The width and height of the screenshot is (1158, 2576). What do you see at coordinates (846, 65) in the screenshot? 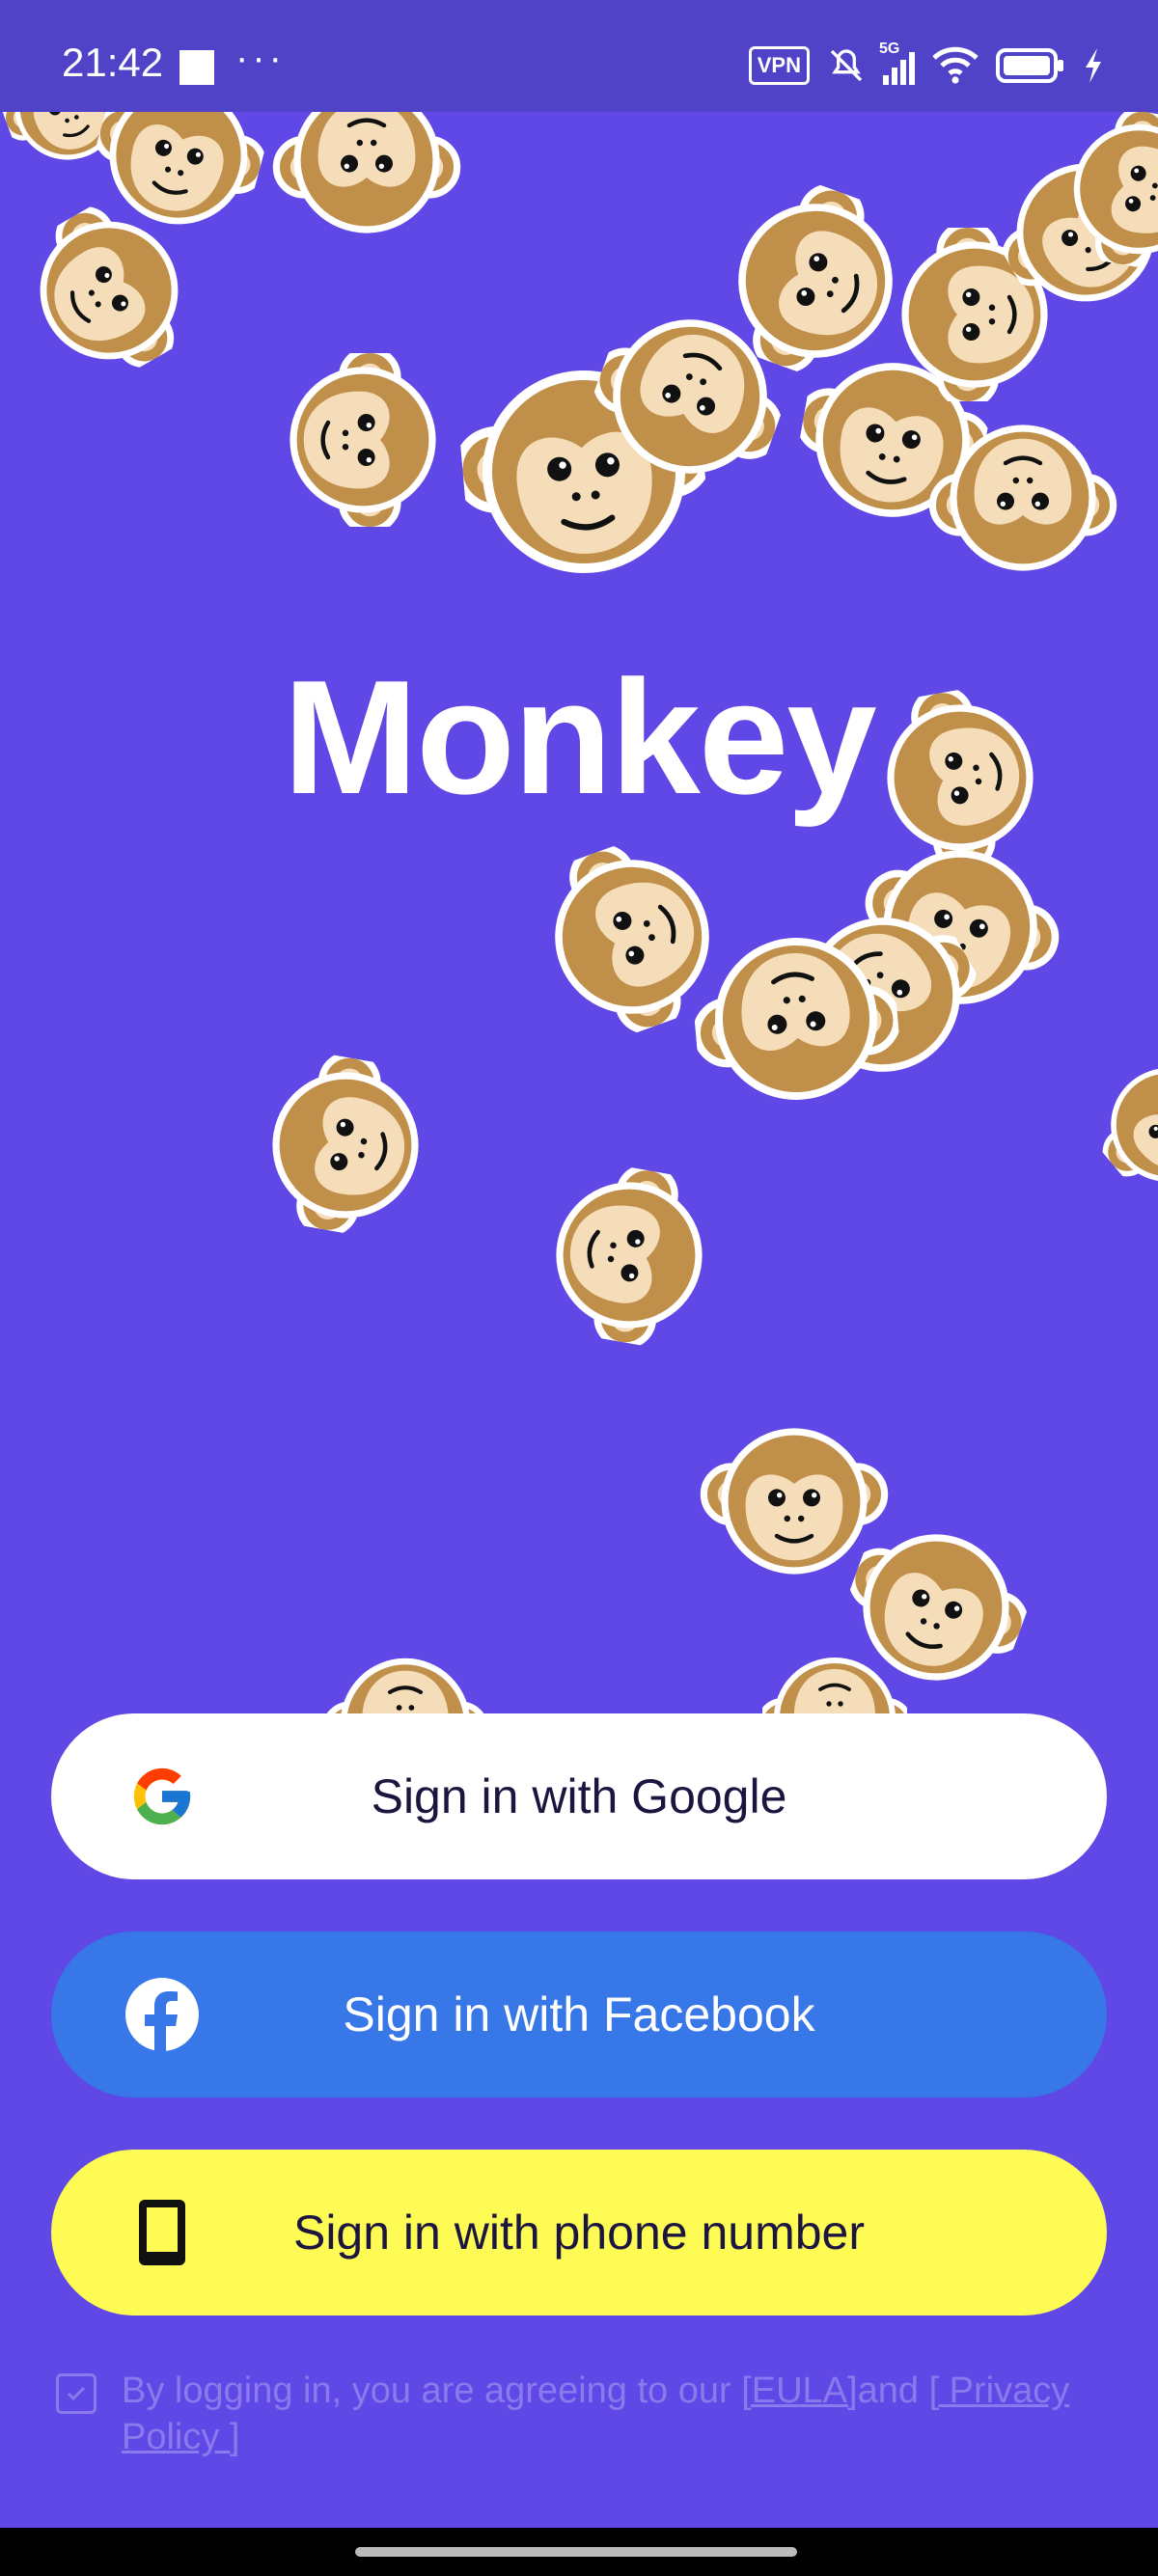
I see `silent-bell-icon` at bounding box center [846, 65].